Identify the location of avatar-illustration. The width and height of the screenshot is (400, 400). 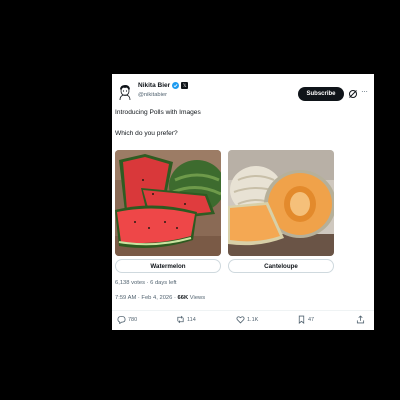
(125, 91).